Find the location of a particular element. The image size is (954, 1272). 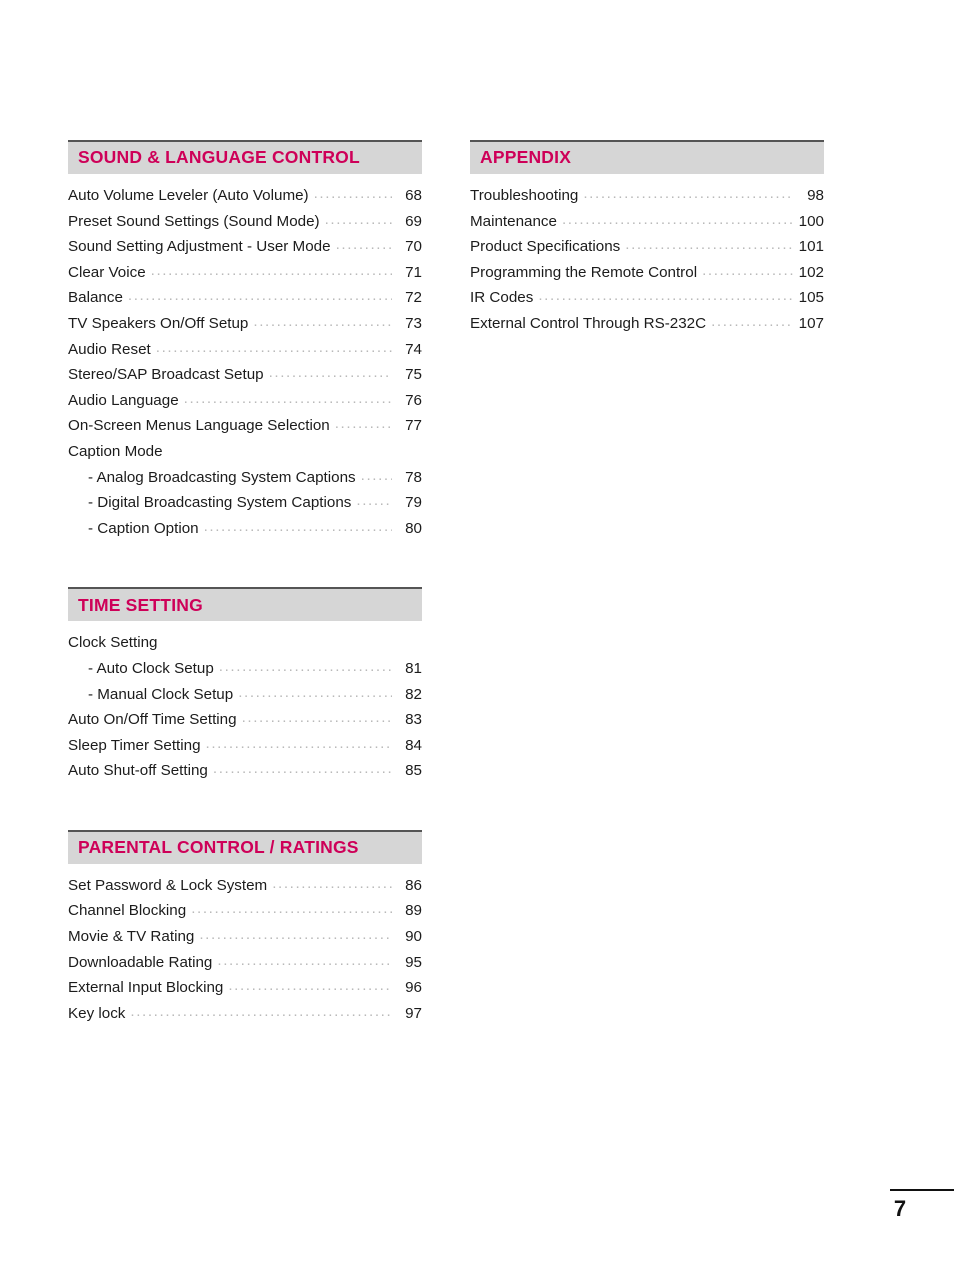

toc-entry: Stereo/SAP Broadcast Setup 75 is located at coordinates (245, 375).